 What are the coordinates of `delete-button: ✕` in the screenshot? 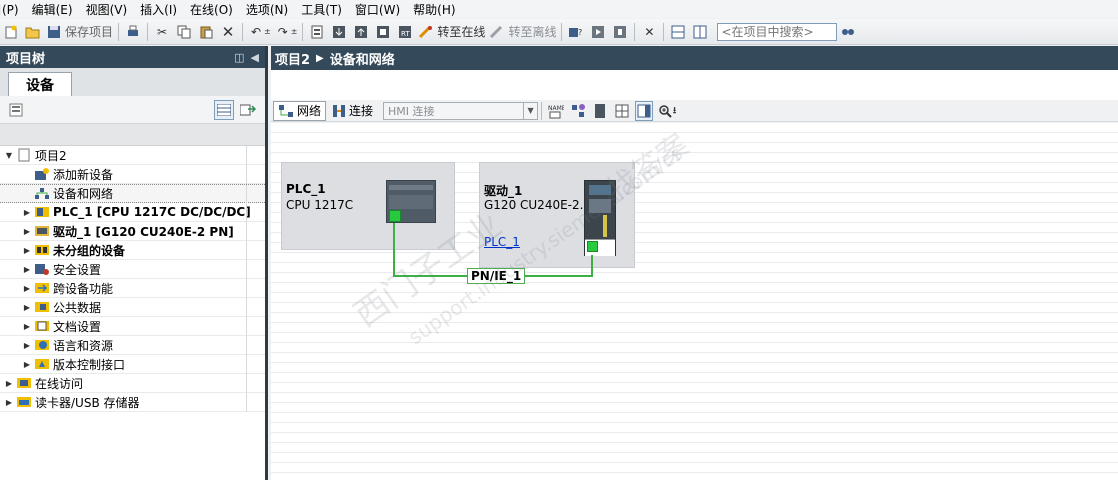 It's located at (228, 32).